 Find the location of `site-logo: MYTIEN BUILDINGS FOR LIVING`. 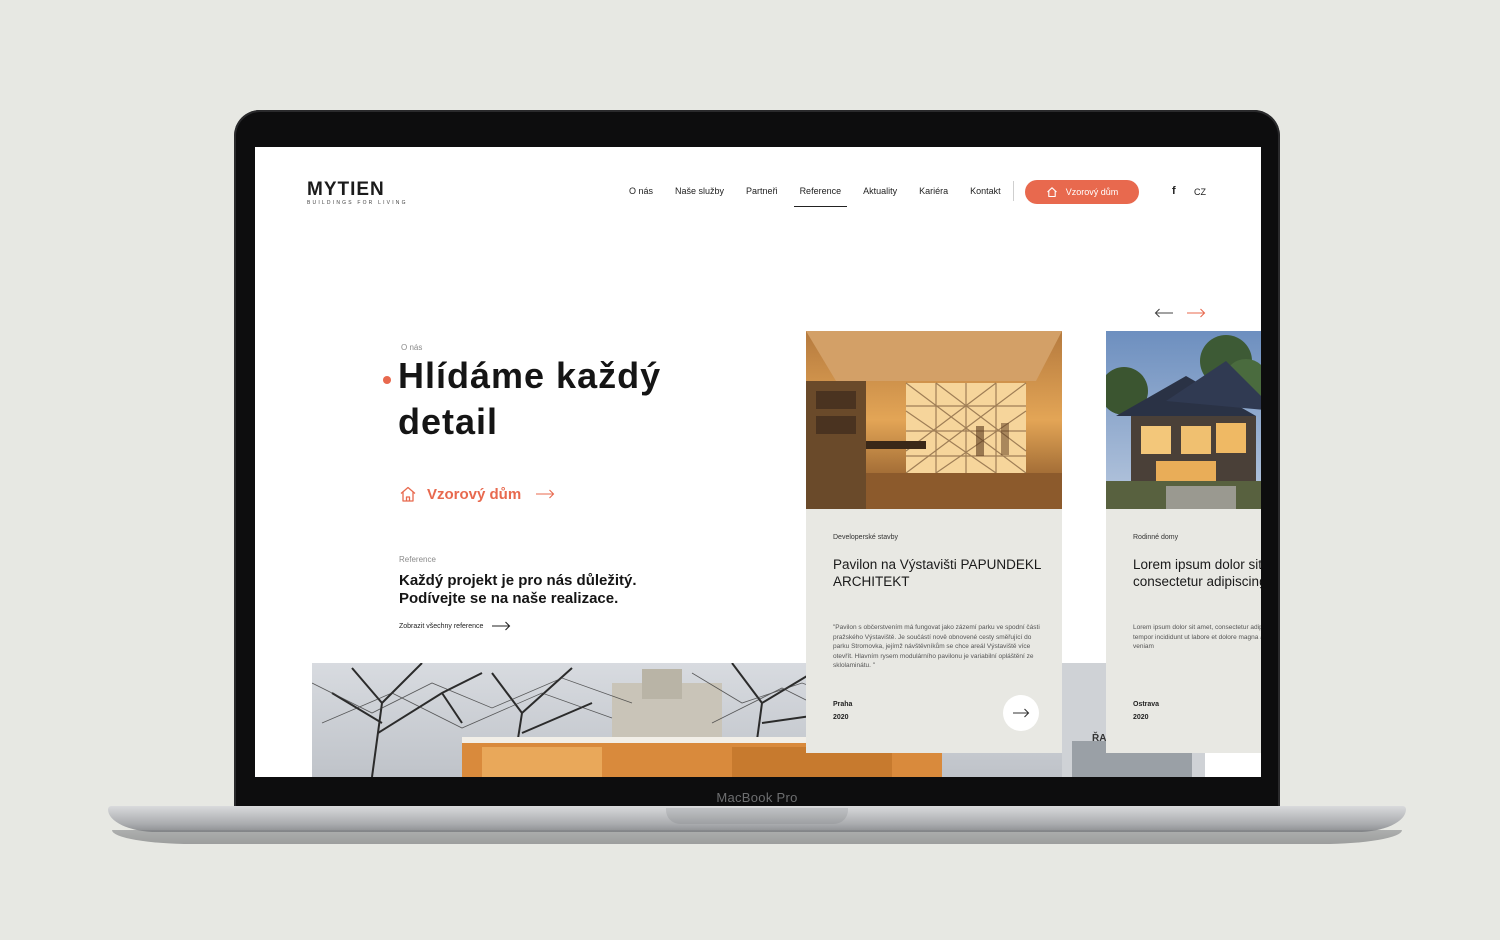

site-logo: MYTIEN BUILDINGS FOR LIVING is located at coordinates (357, 193).